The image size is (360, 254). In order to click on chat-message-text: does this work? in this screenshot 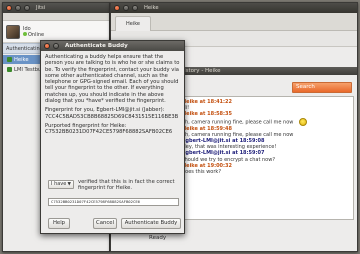, I will do `click(201, 172)`.